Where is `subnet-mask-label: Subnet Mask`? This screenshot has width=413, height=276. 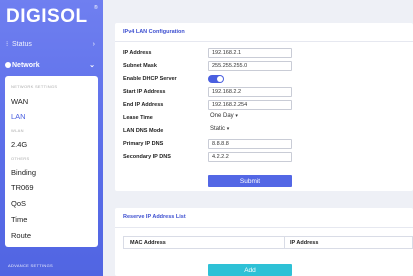 subnet-mask-label: Subnet Mask is located at coordinates (140, 66).